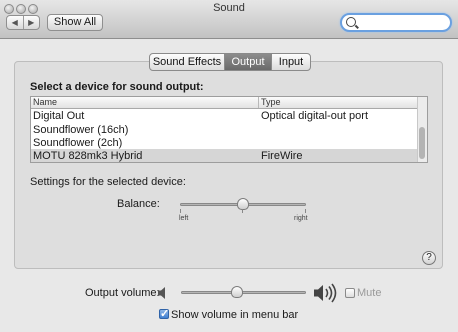 Image resolution: width=458 pixels, height=332 pixels. I want to click on device-name: Soundflower (16ch), so click(81, 130).